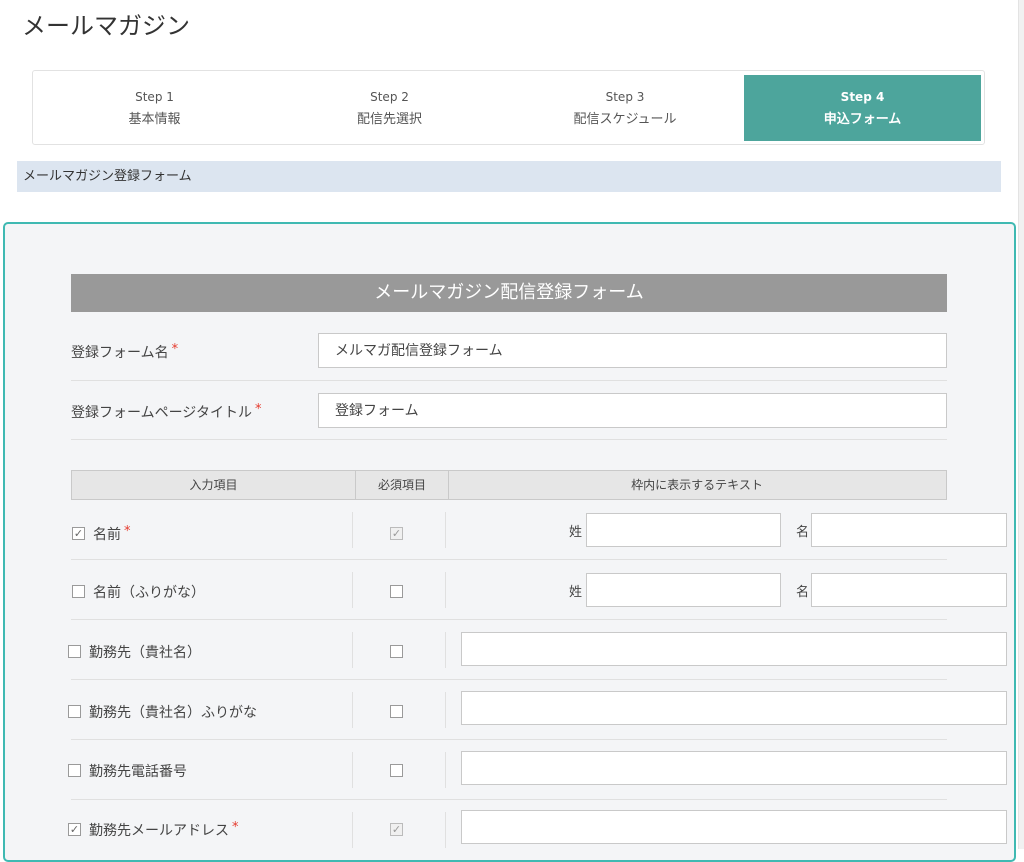  Describe the element at coordinates (509, 485) in the screenshot. I see `fields-table-header: 入力項目 必須項目 枠内に表示するテキスト` at that location.